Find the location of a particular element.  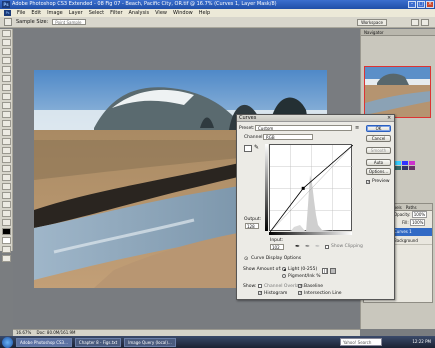

light-label: Light (0-255) is located at coordinates (303, 269).